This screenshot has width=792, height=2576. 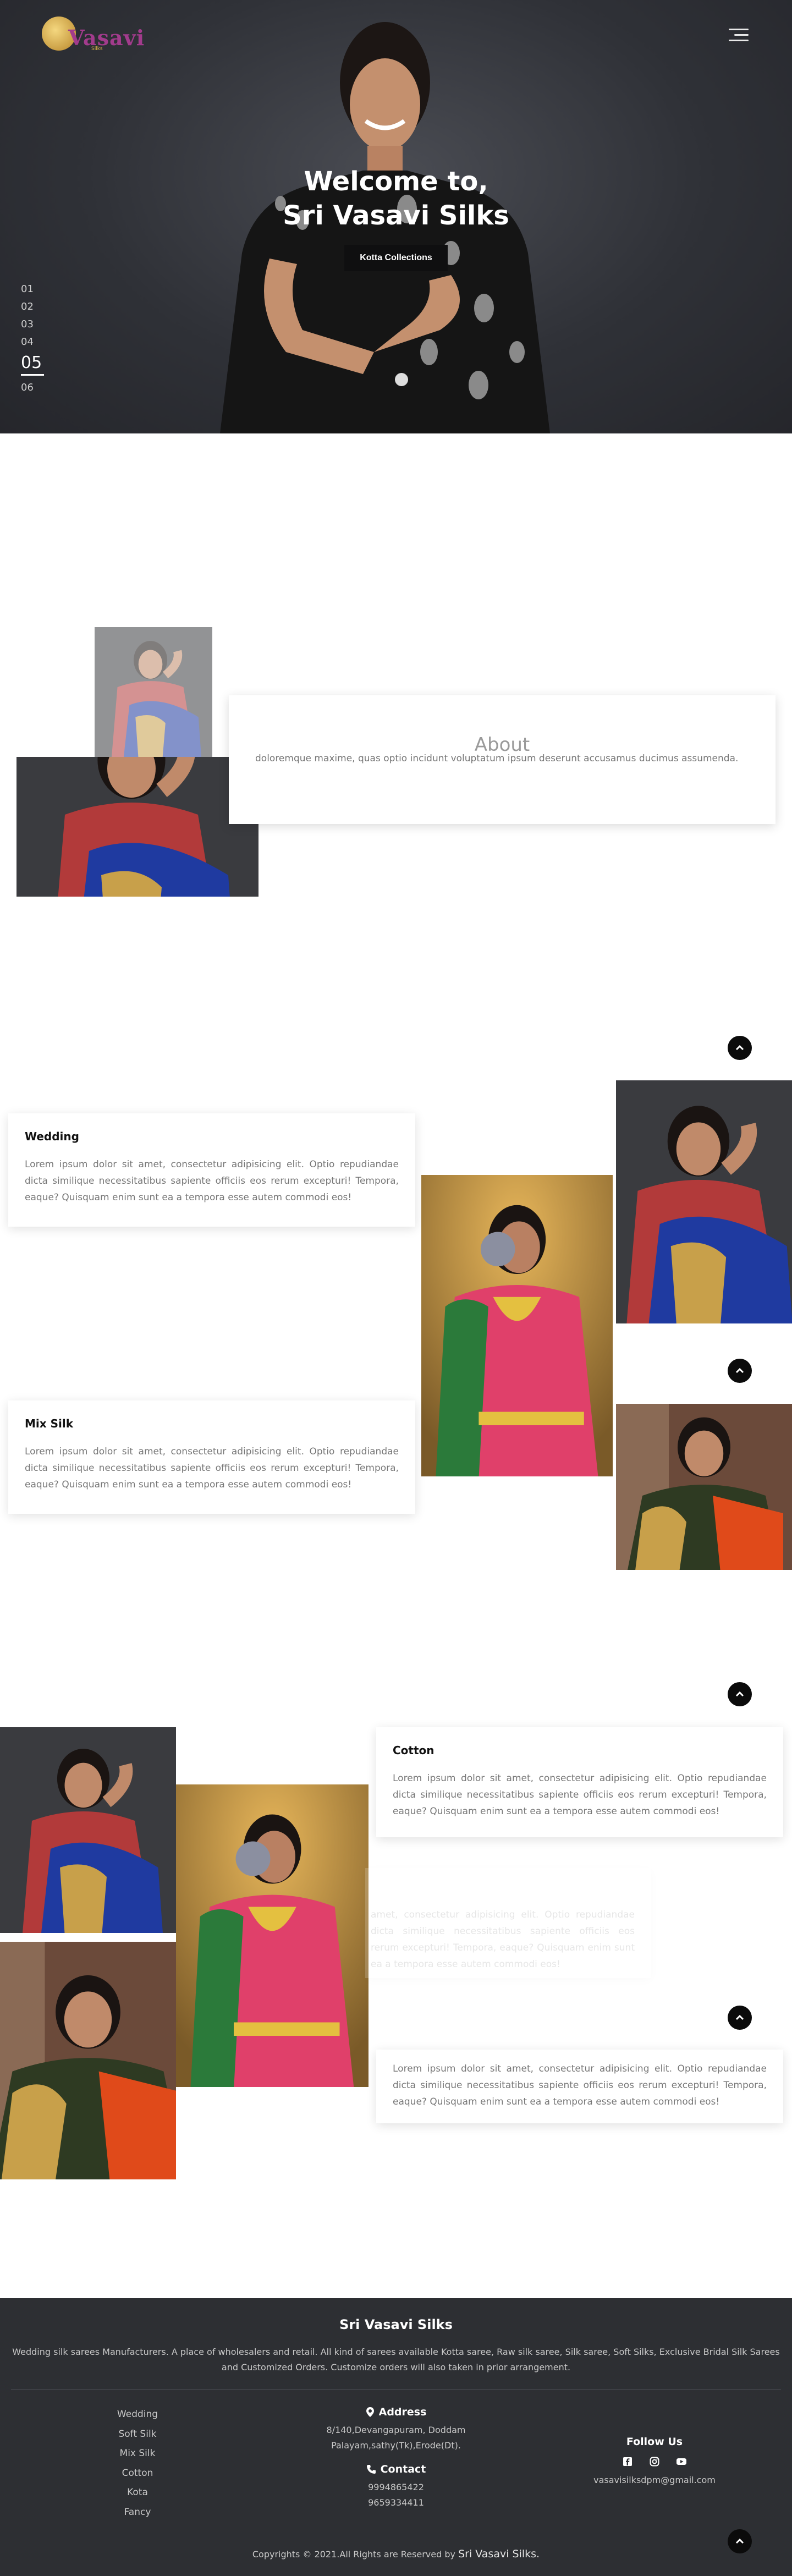 I want to click on contact-heading: Contact, so click(x=396, y=2469).